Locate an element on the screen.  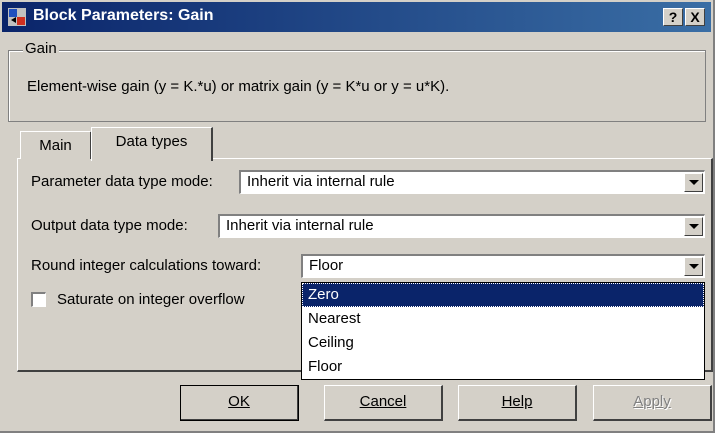
round-option-floor: Floor is located at coordinates (503, 367).